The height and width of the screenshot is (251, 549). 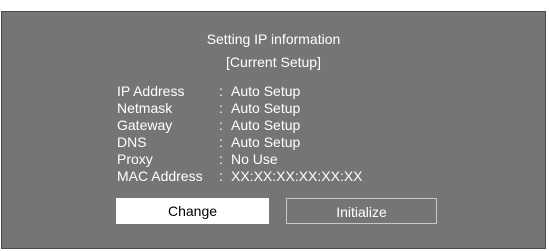 What do you see at coordinates (145, 108) in the screenshot?
I see `info-label: Netmask` at bounding box center [145, 108].